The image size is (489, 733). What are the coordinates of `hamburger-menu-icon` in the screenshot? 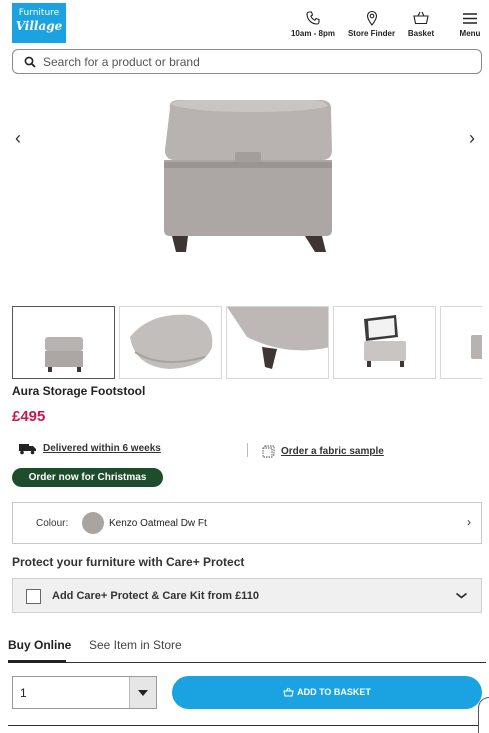 It's located at (470, 18).